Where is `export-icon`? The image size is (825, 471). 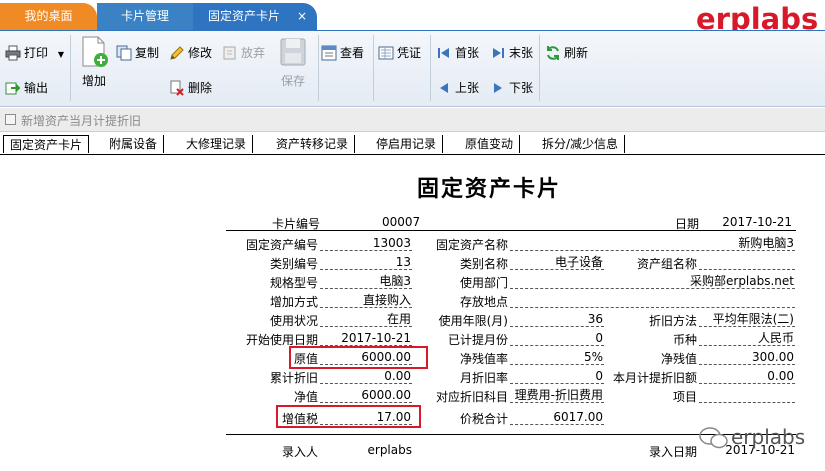 export-icon is located at coordinates (13, 88).